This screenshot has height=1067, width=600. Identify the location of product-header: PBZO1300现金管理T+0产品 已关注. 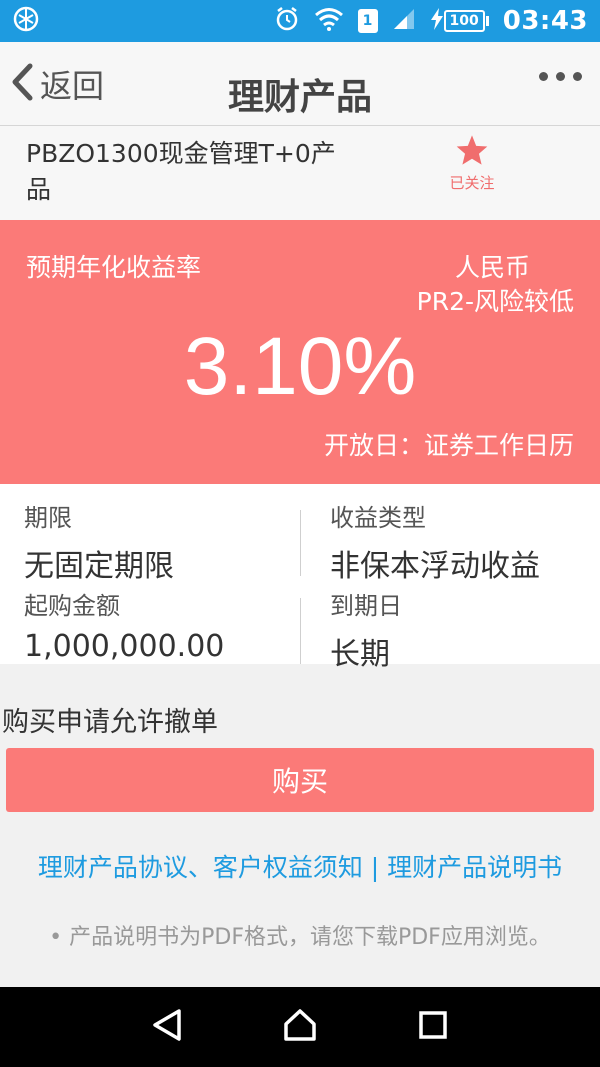
(300, 173).